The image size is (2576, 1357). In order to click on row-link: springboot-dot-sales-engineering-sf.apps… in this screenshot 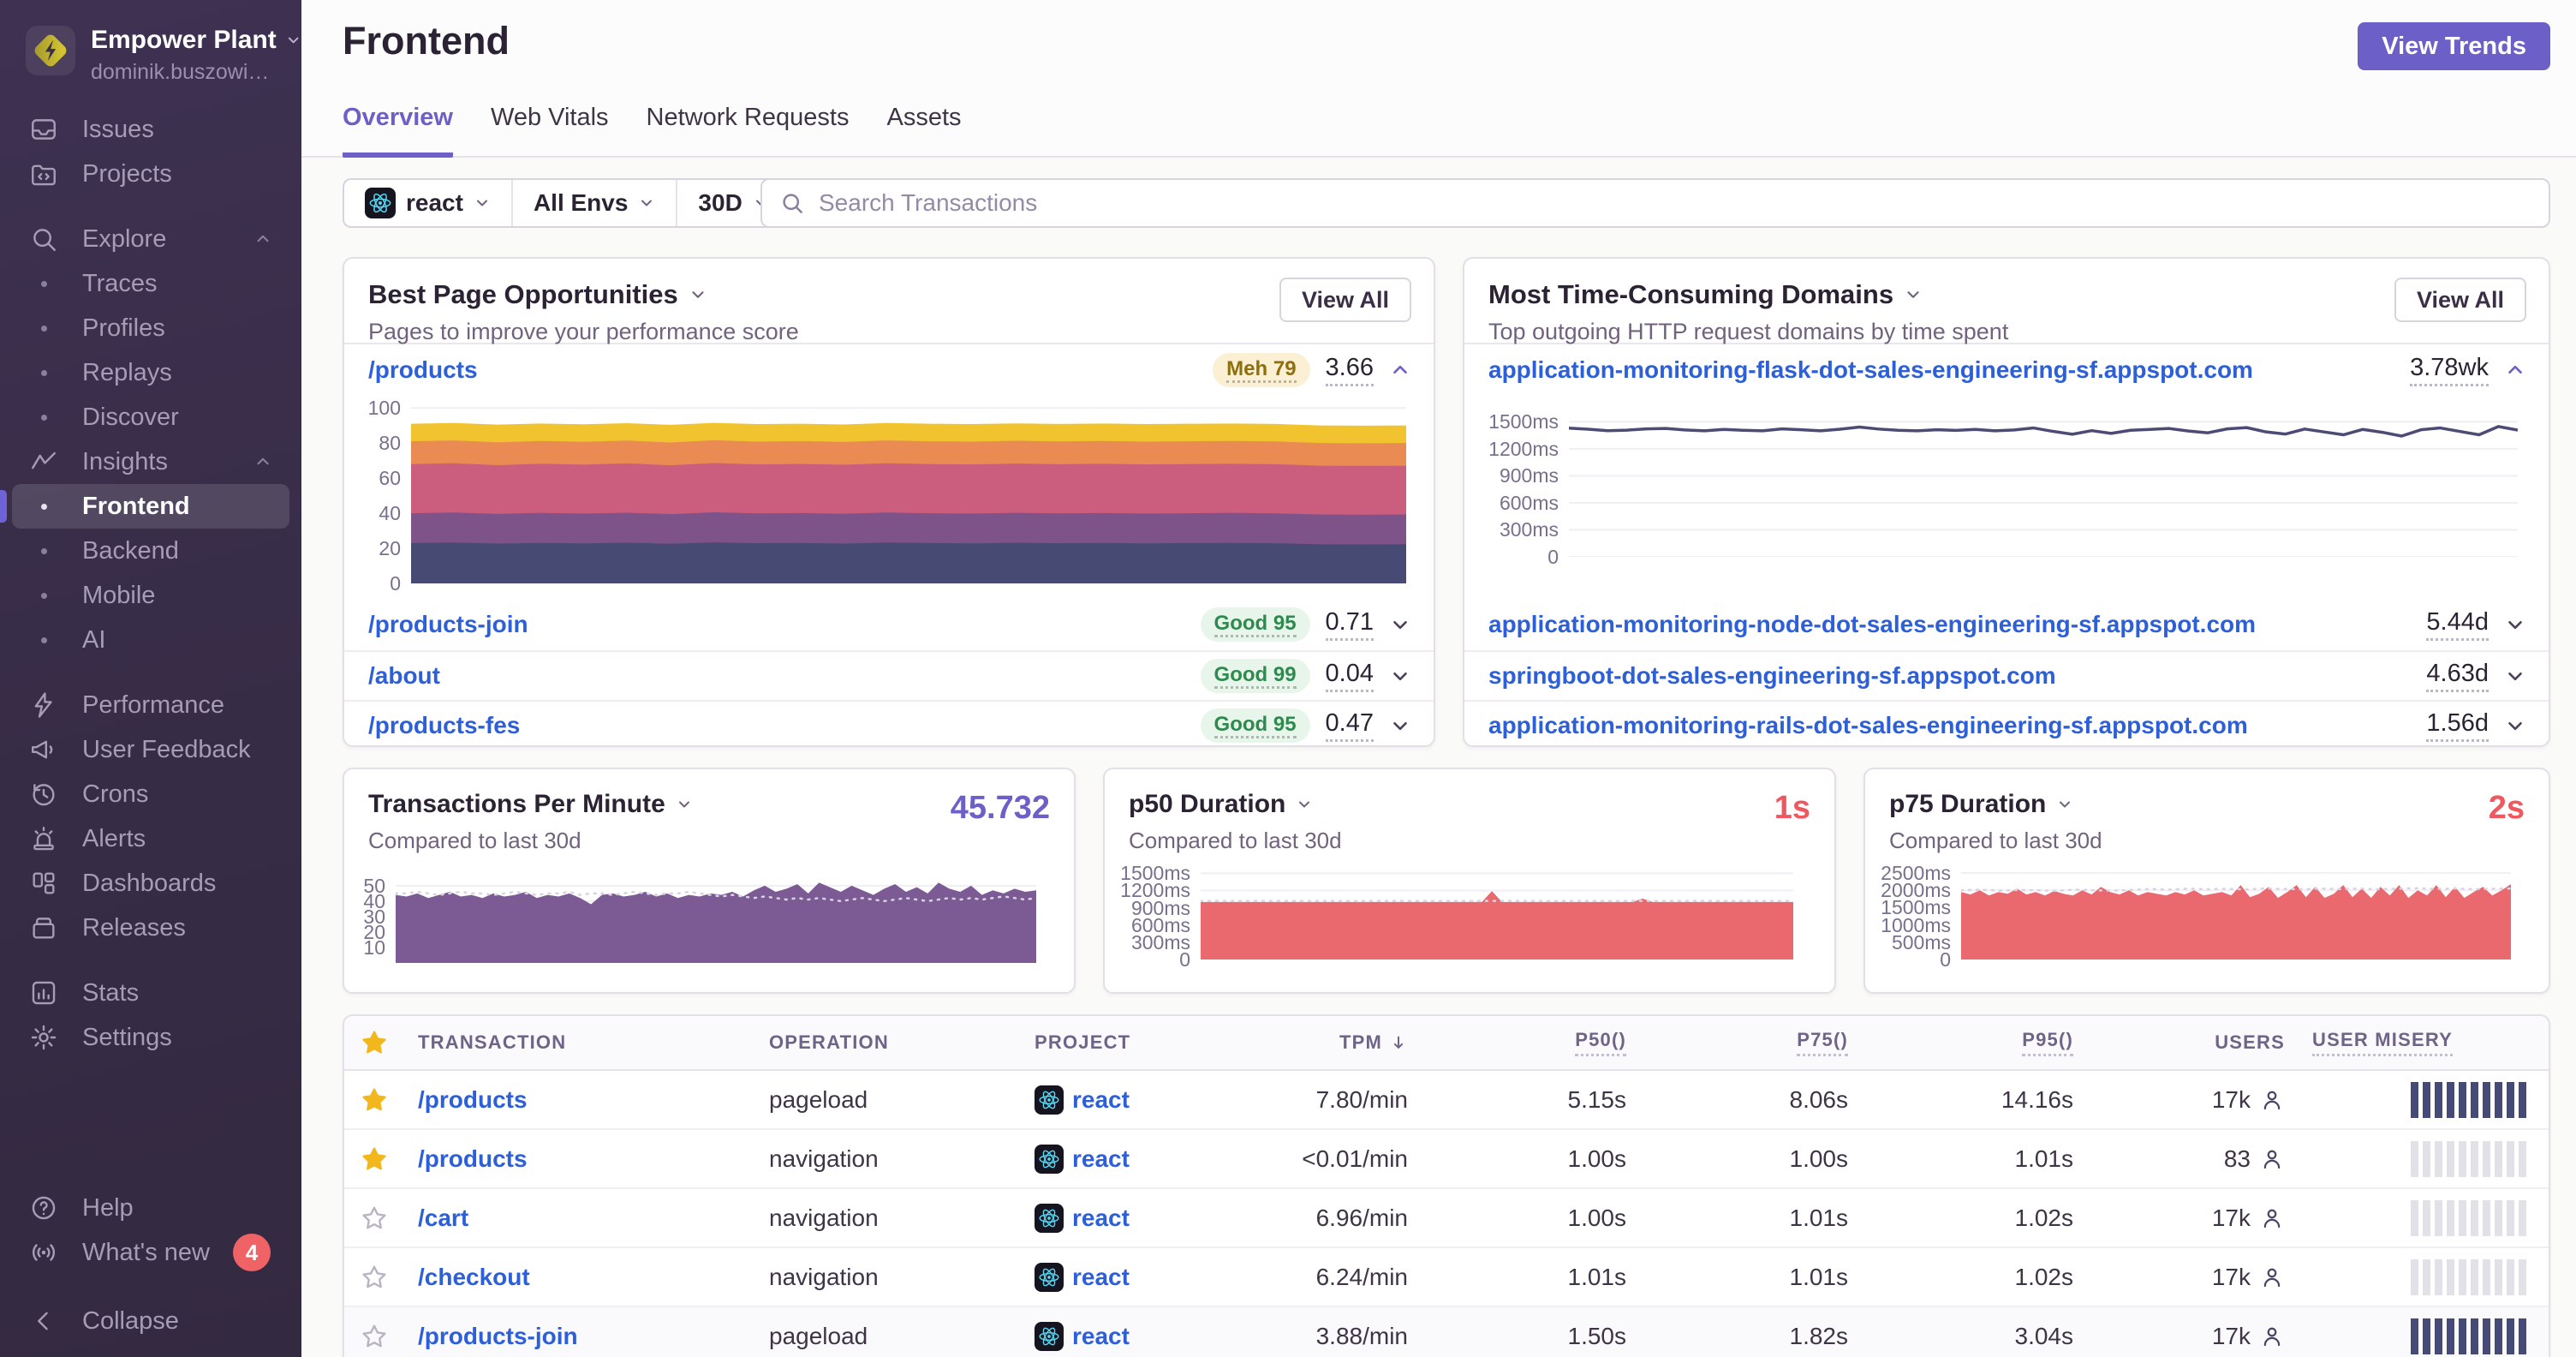, I will do `click(1772, 676)`.